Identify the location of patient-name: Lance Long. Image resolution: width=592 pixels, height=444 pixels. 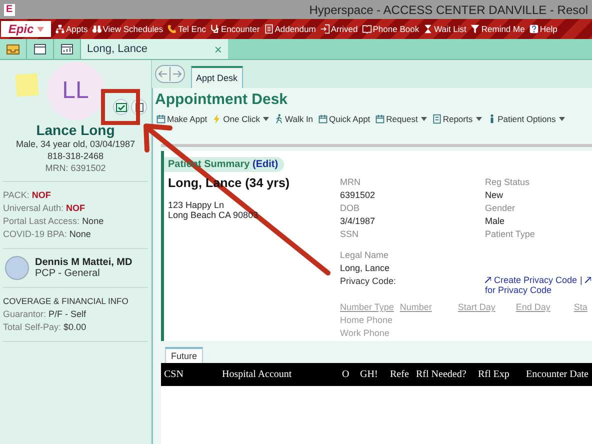
(75, 130).